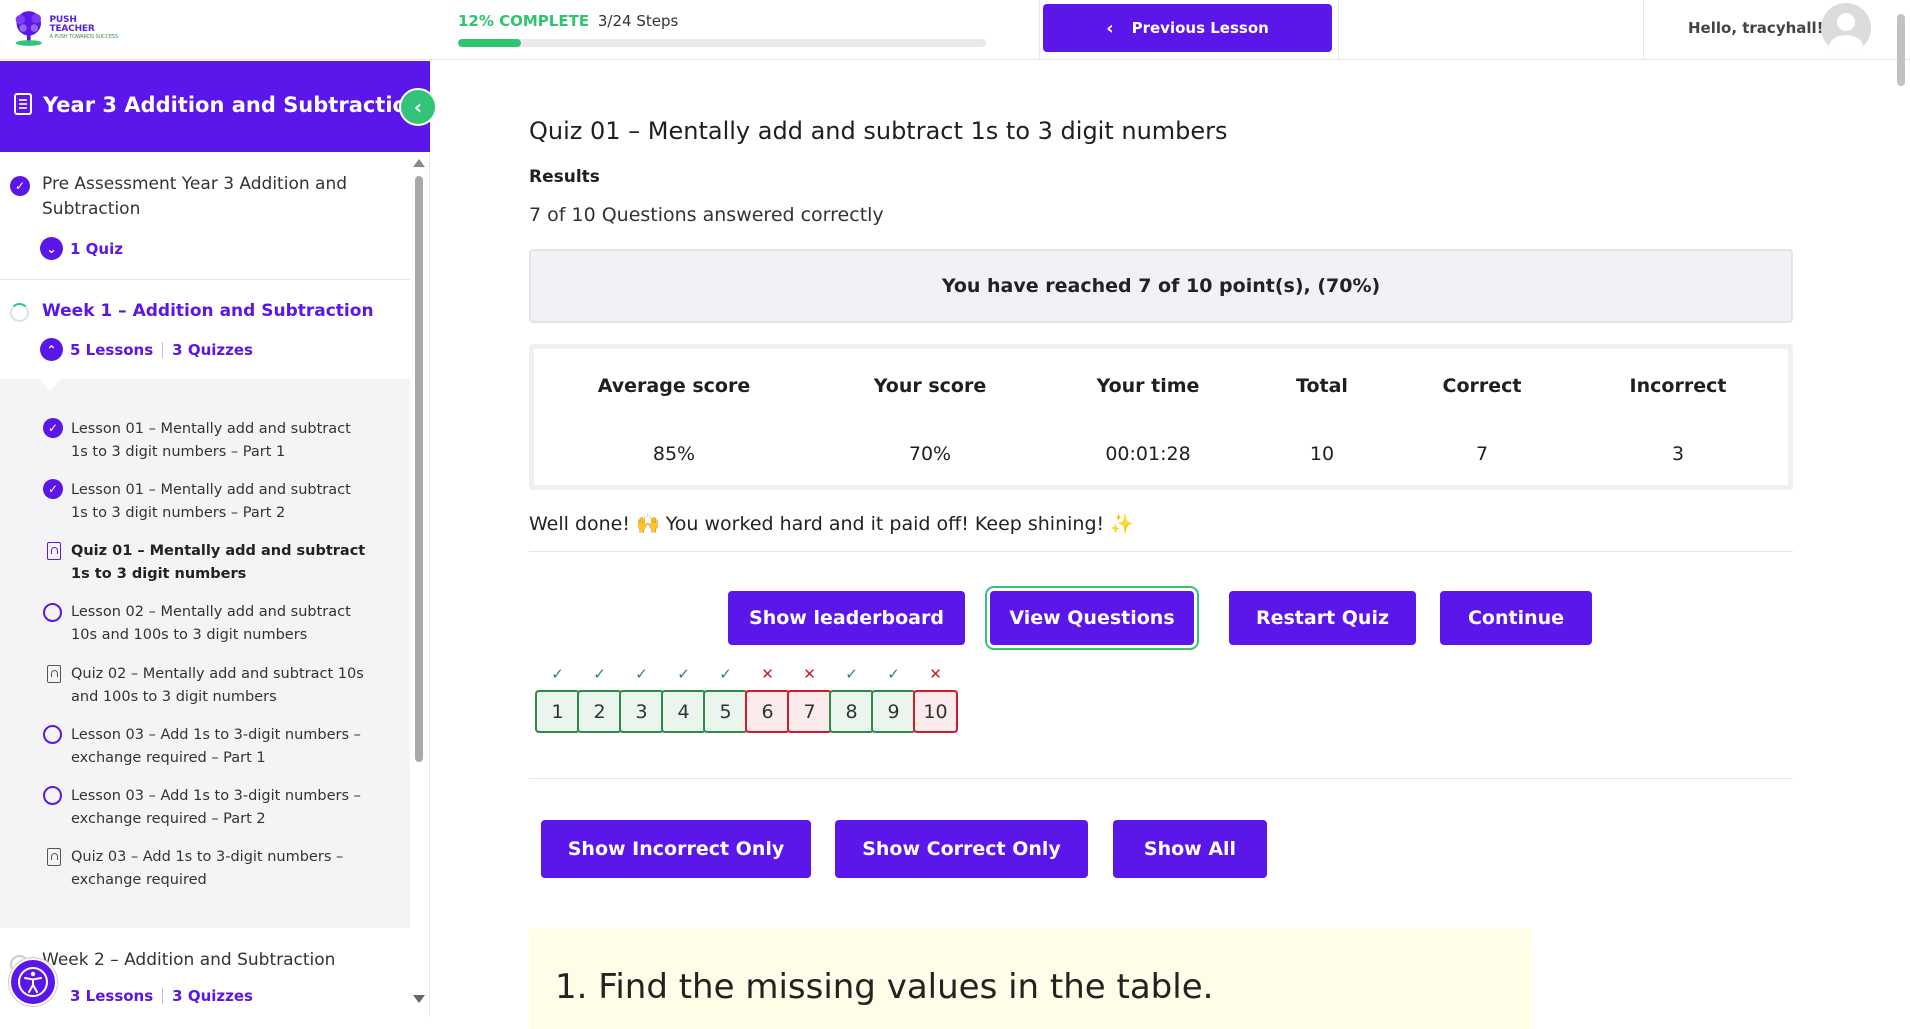  What do you see at coordinates (524, 21) in the screenshot?
I see `progress-percent: 12% COMPLETE` at bounding box center [524, 21].